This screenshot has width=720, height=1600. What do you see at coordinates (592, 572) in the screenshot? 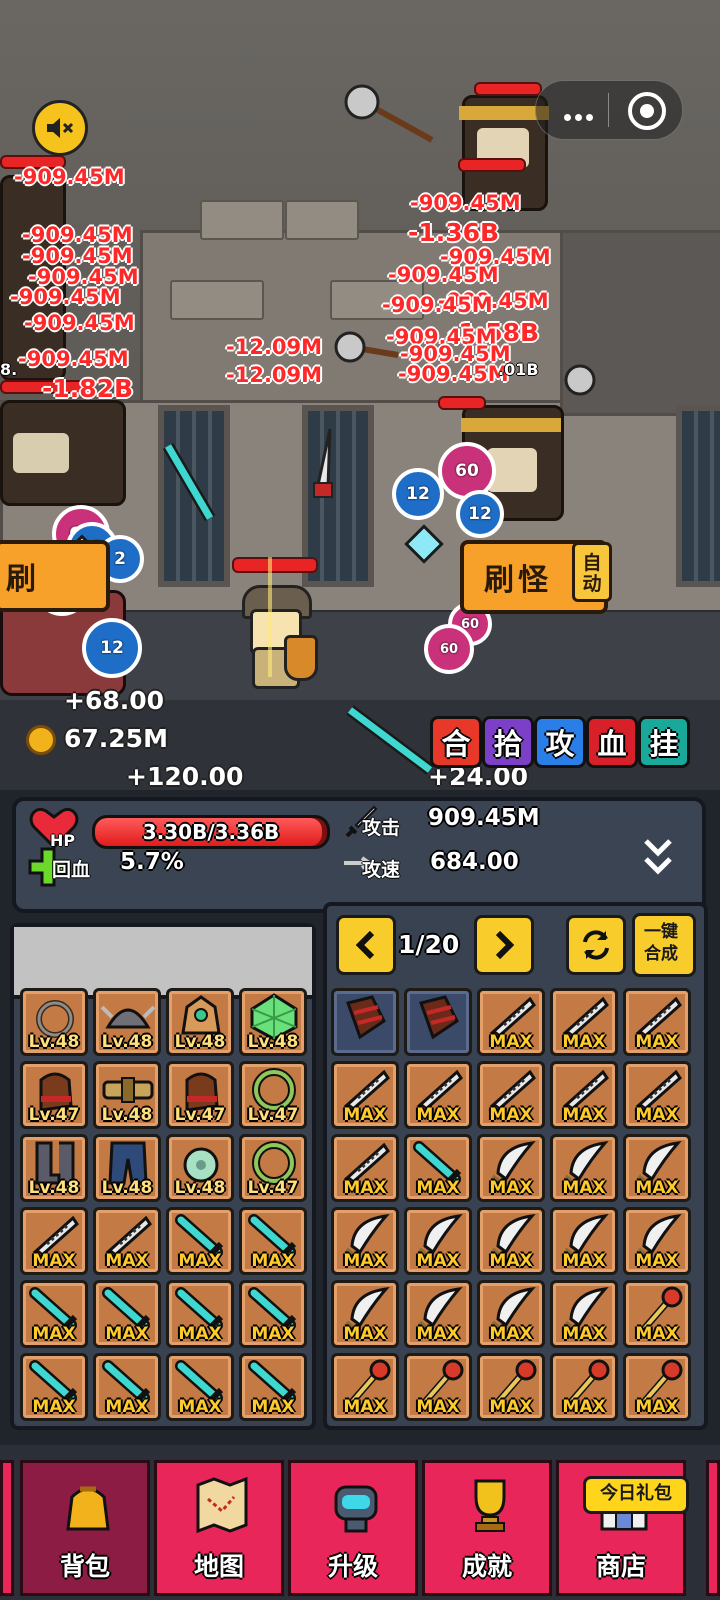
I see `auto-toggle: 自动` at bounding box center [592, 572].